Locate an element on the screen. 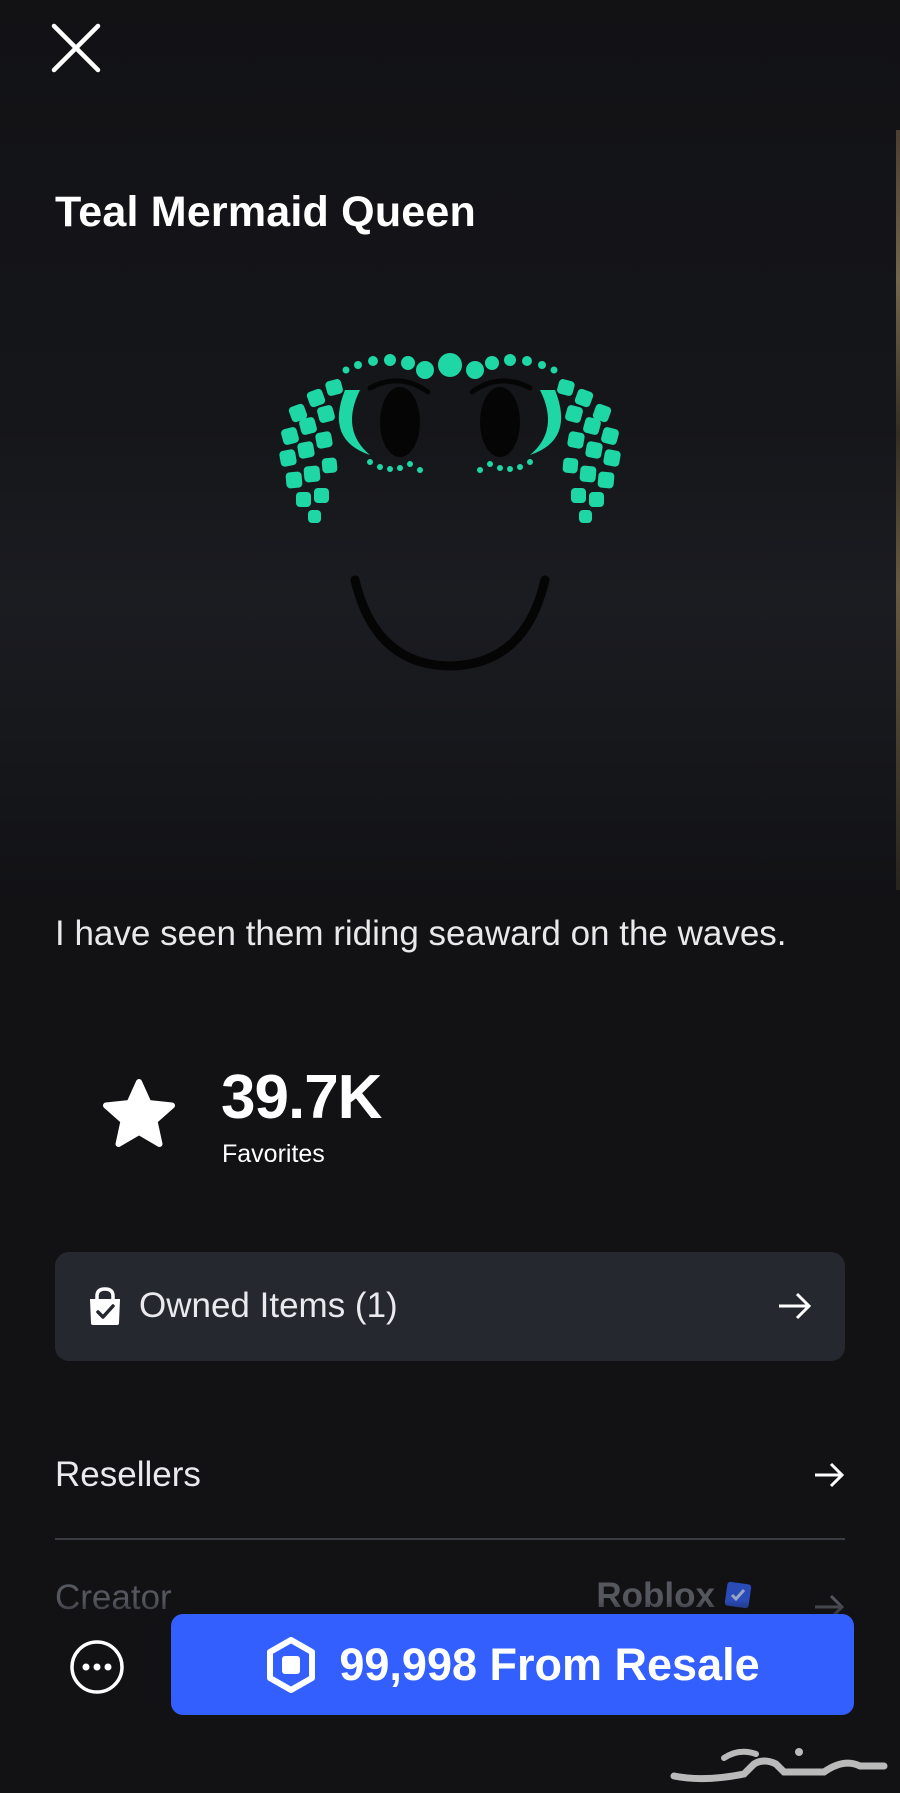 This screenshot has height=1793, width=900. more-options-icon is located at coordinates (97, 1667).